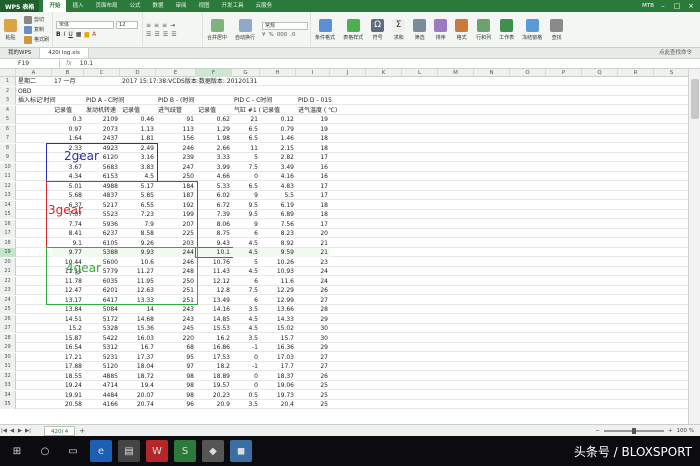  Describe the element at coordinates (138, 157) in the screenshot. I see `cell: 3.16` at that location.